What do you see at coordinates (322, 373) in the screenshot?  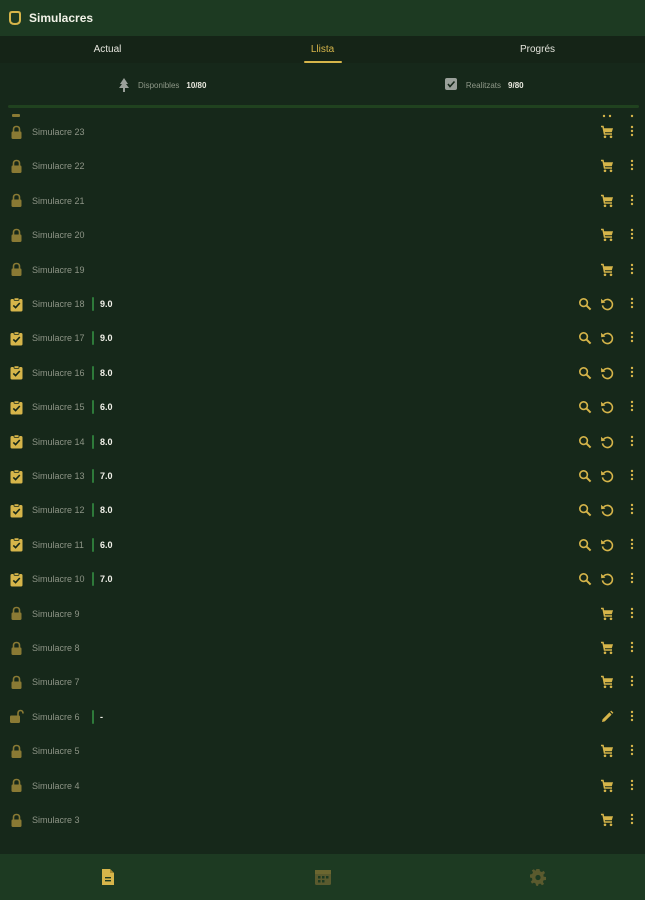 I see `list-item: Simulacre 16 8.0` at bounding box center [322, 373].